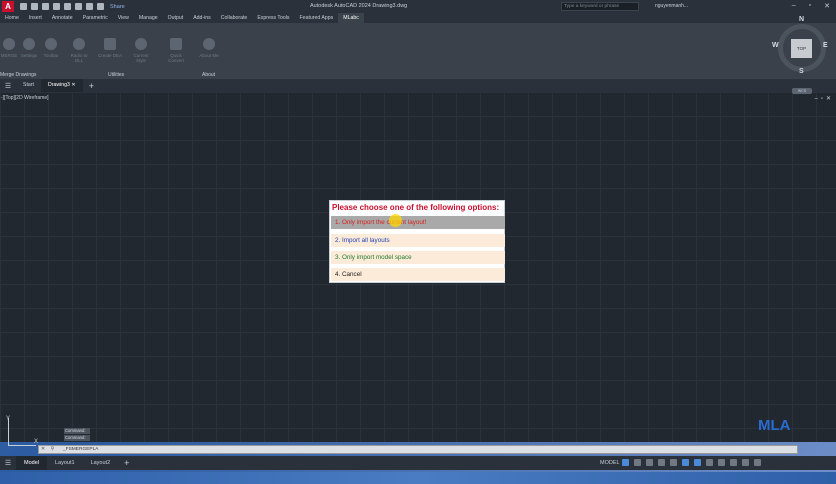  Describe the element at coordinates (825, 98) in the screenshot. I see `viewport-controls: –▫✕` at that location.